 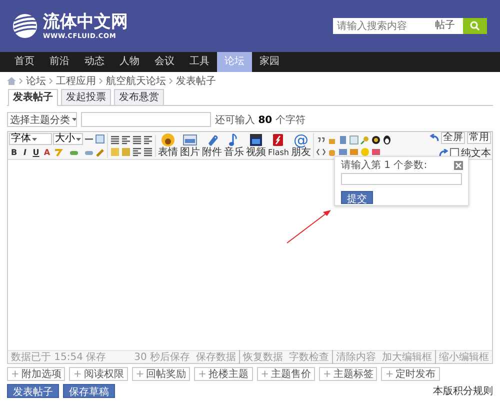 I want to click on search-icon, so click(x=475, y=26).